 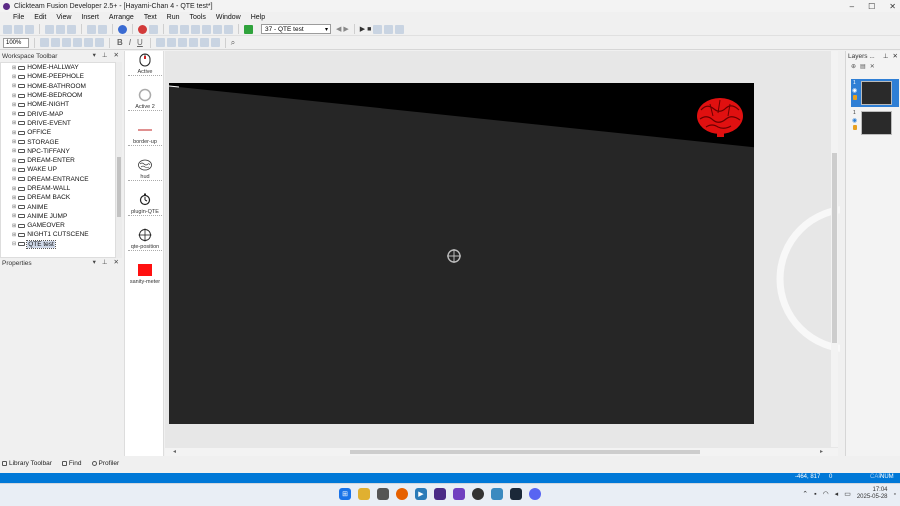 What do you see at coordinates (440, 494) in the screenshot?
I see `clickteam-icon` at bounding box center [440, 494].